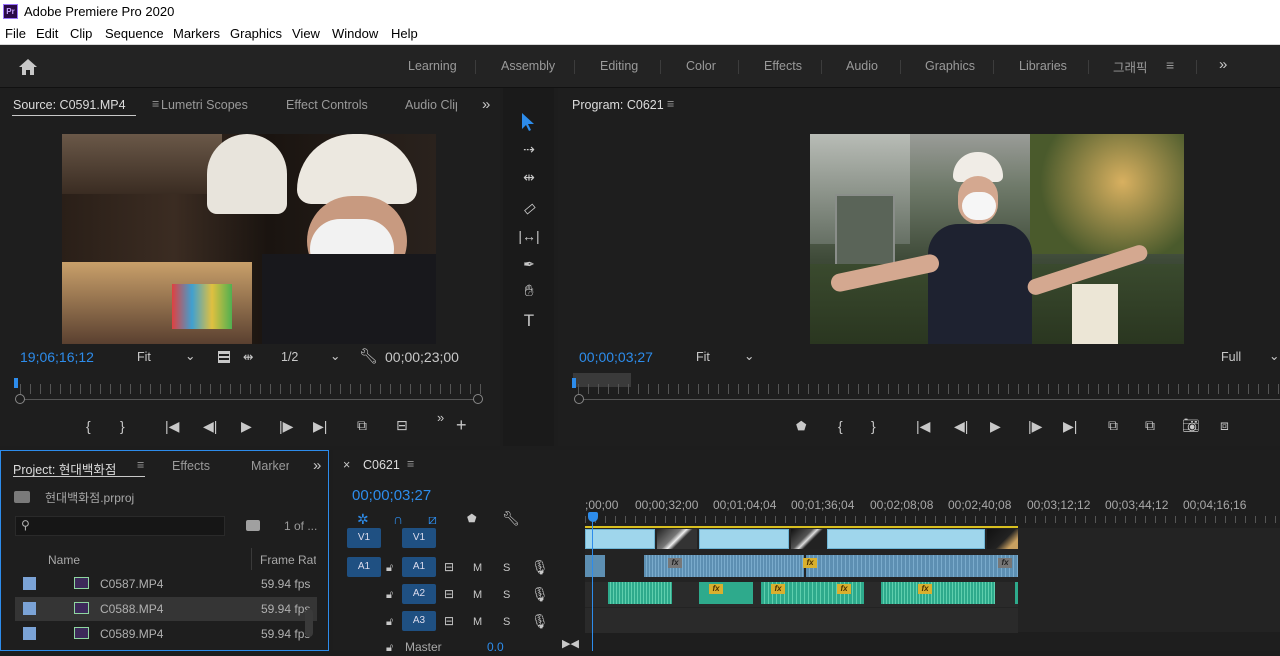 Image resolution: width=1280 pixels, height=656 pixels. What do you see at coordinates (950, 66) in the screenshot?
I see `workspace-graphics: Graphics` at bounding box center [950, 66].